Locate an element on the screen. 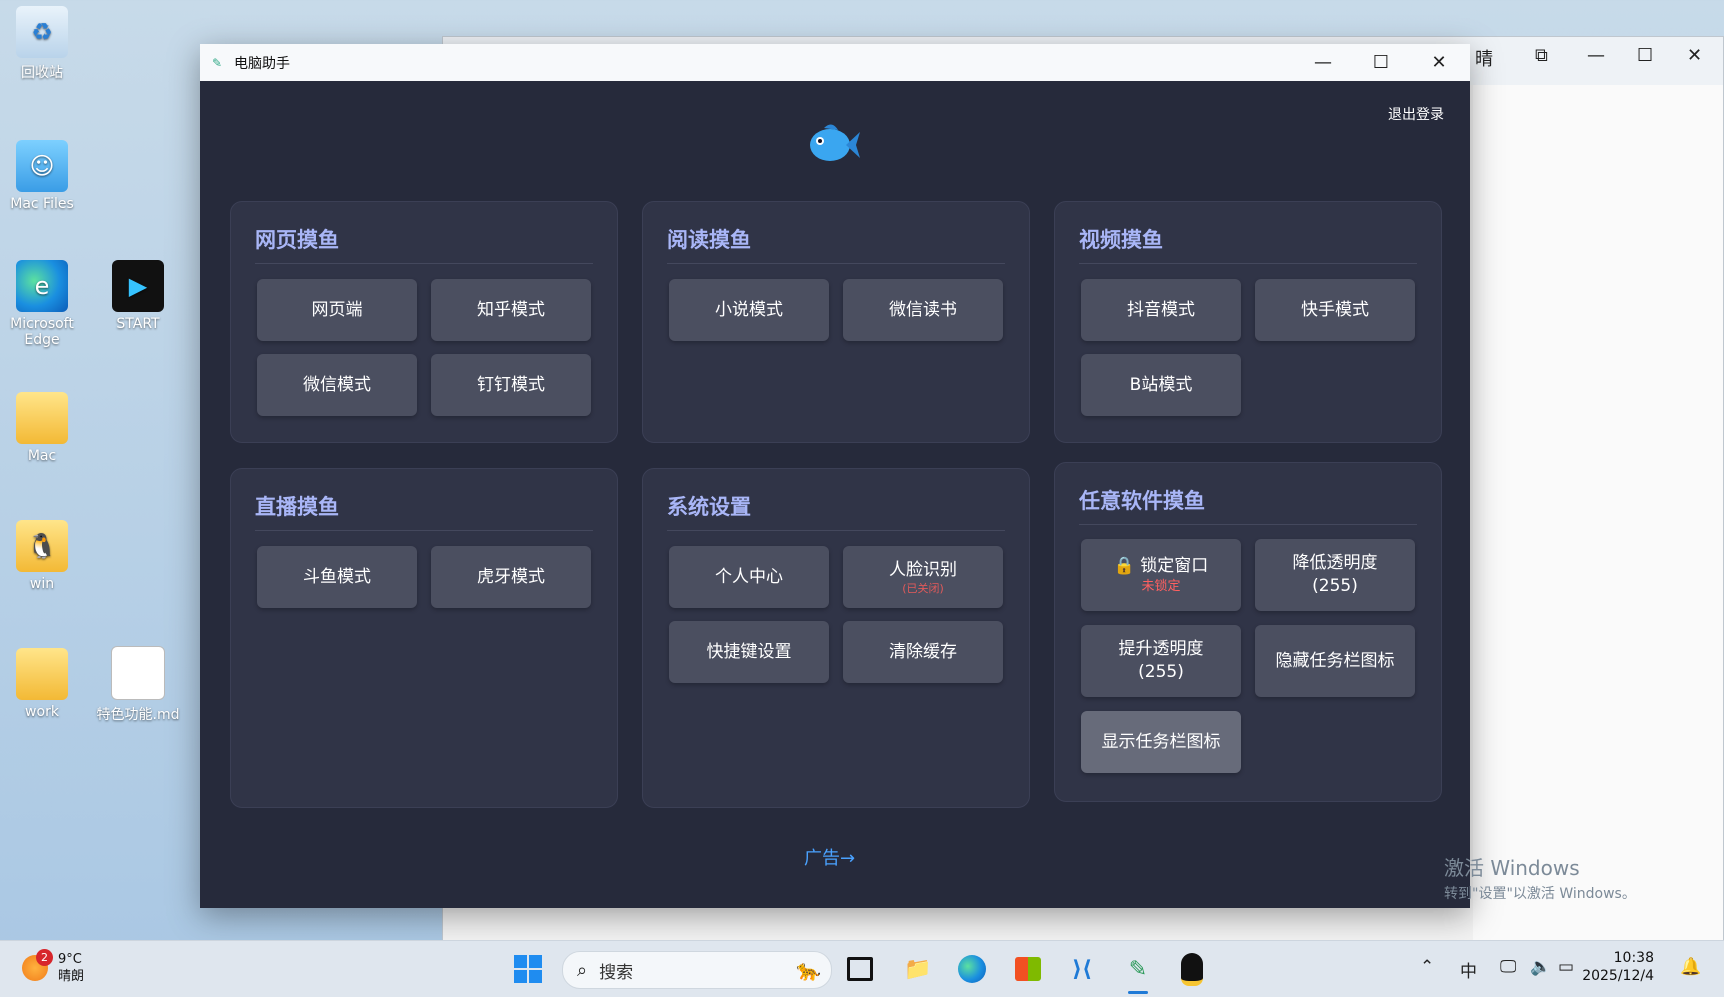 This screenshot has height=997, width=1724. file-explorer-icon: 📁 is located at coordinates (918, 969).